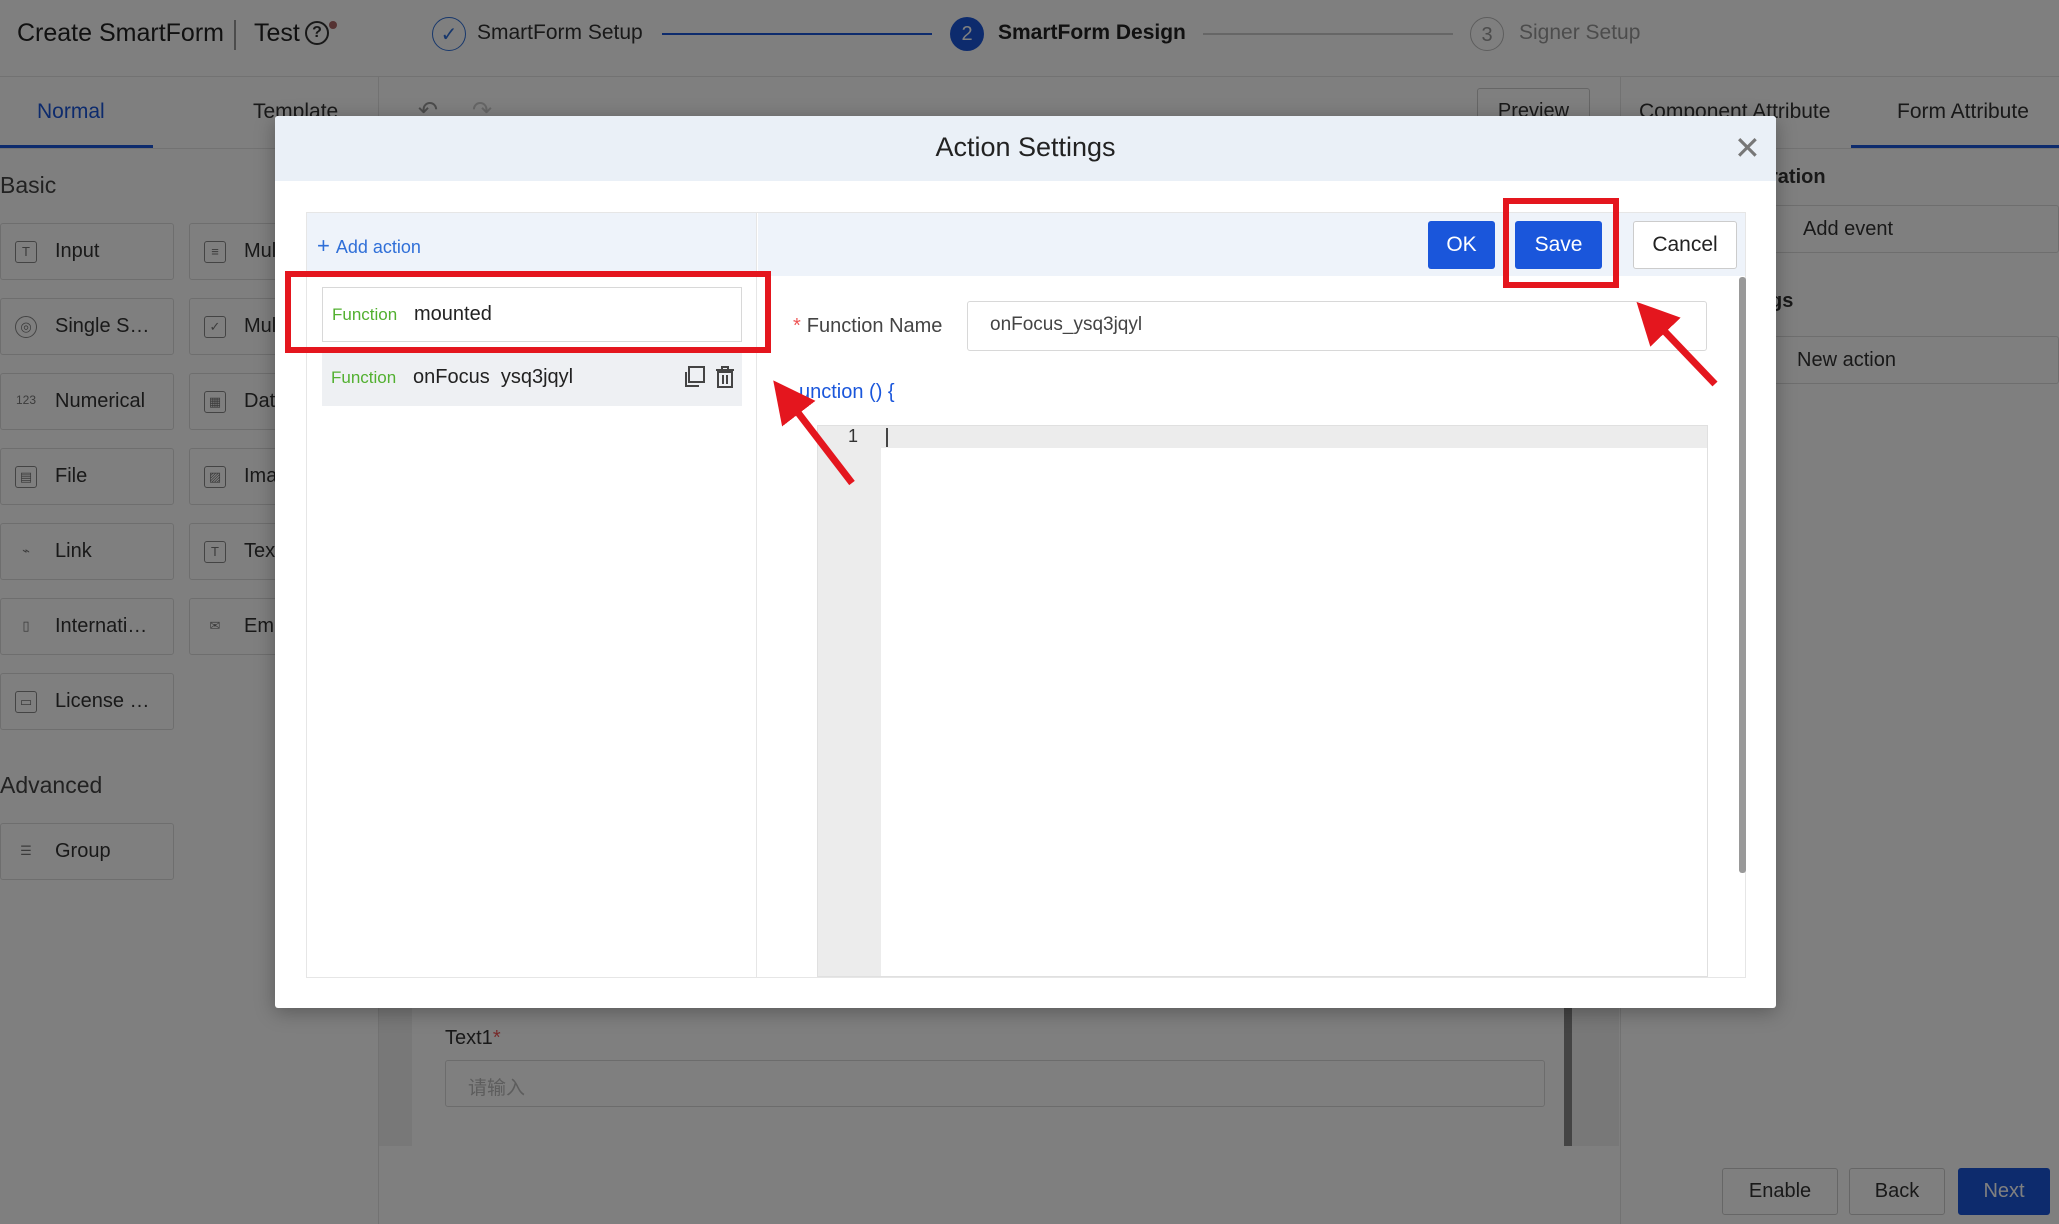  Describe the element at coordinates (849, 701) in the screenshot. I see `line-number-gutter` at that location.